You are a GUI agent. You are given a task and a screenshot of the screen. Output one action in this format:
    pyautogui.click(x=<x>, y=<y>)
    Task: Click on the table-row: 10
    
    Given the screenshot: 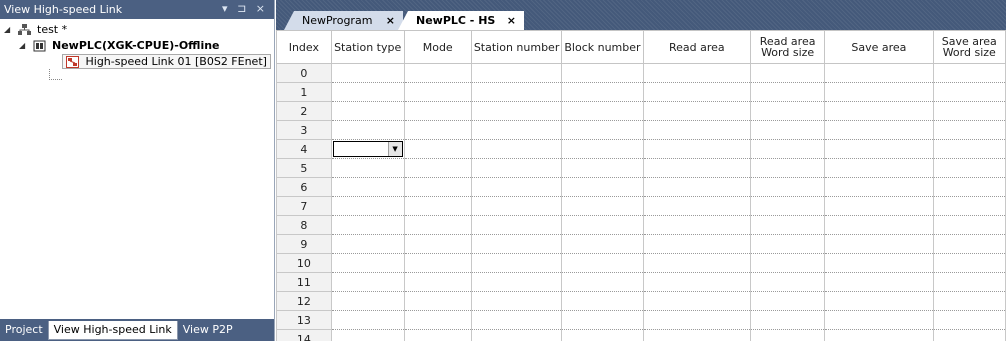 What is the action you would take?
    pyautogui.click(x=641, y=263)
    